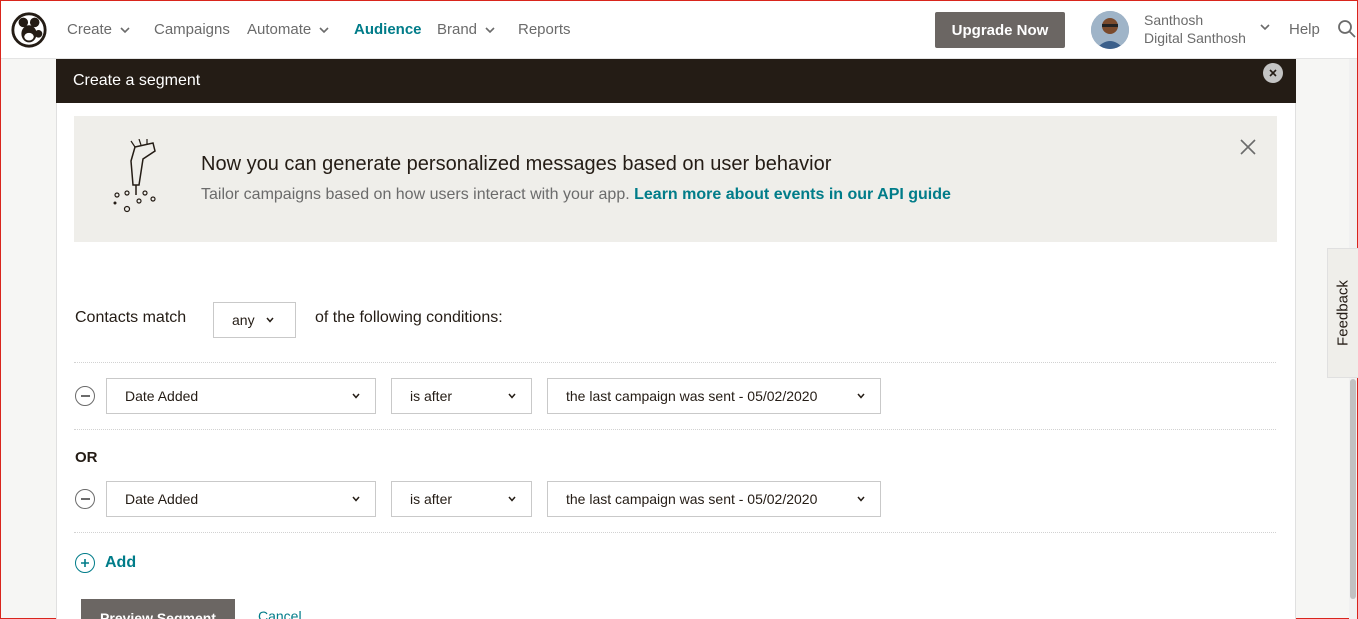 Image resolution: width=1358 pixels, height=619 pixels. Describe the element at coordinates (792, 194) in the screenshot. I see `api-guide-link: Learn more about events in our API guide` at that location.